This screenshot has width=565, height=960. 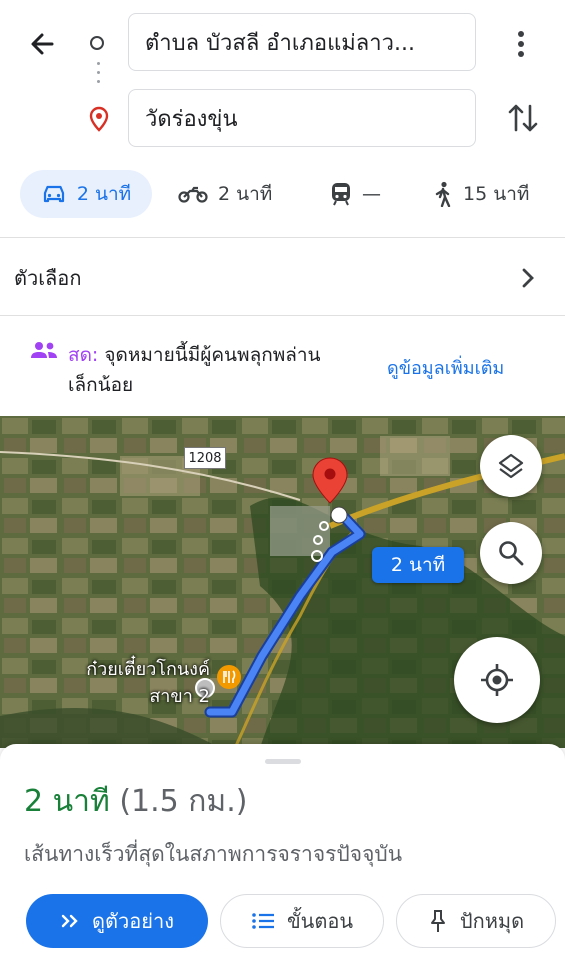 I want to click on preview-label: ดูตัวอย่าง, so click(x=133, y=921).